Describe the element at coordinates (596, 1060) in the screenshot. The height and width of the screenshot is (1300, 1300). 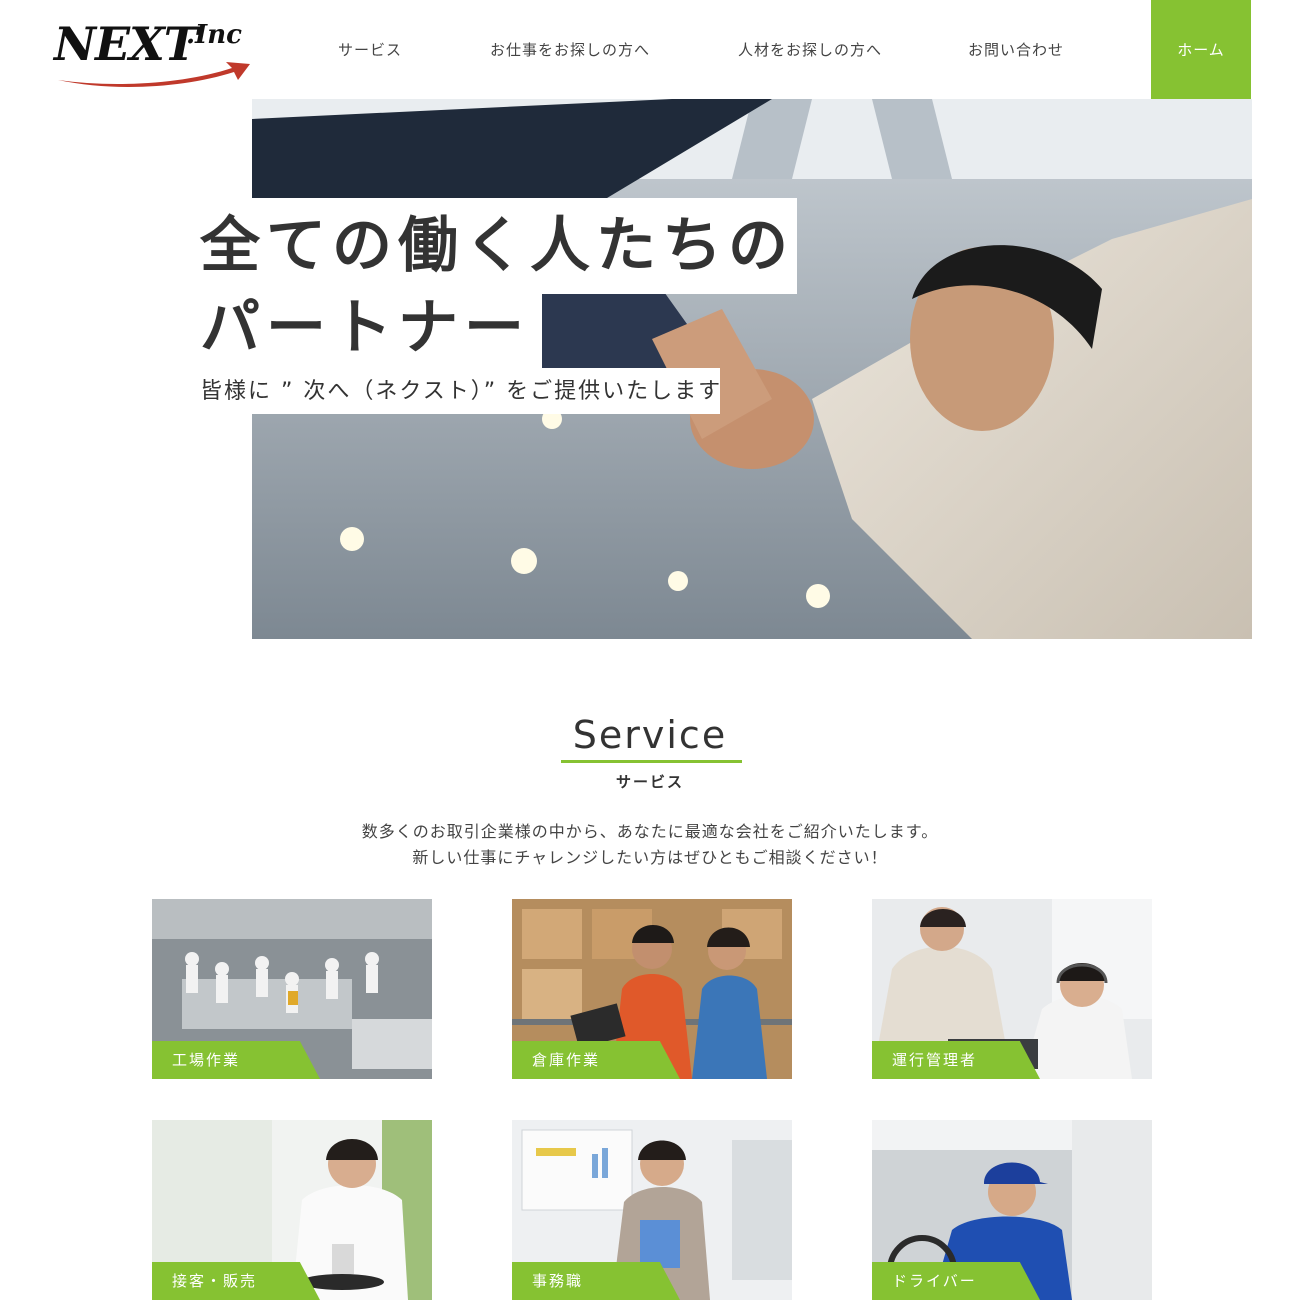
I see `service-card-label: 倉庫作業` at that location.